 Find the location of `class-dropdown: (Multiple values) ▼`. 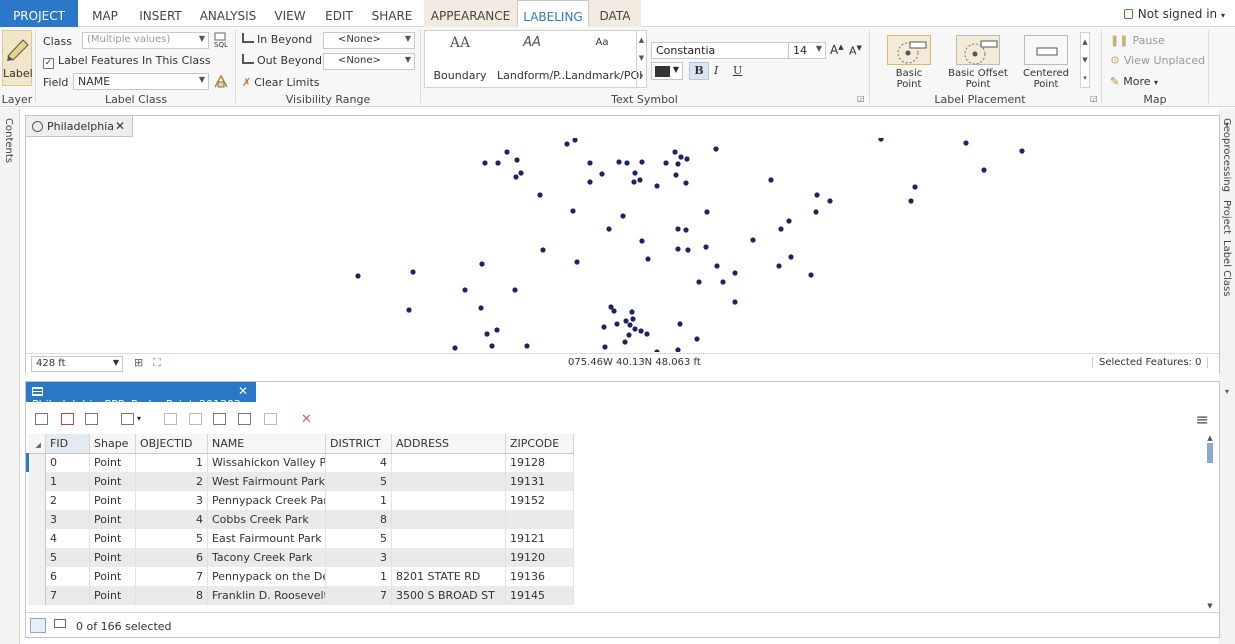

class-dropdown: (Multiple values) ▼ is located at coordinates (145, 40).